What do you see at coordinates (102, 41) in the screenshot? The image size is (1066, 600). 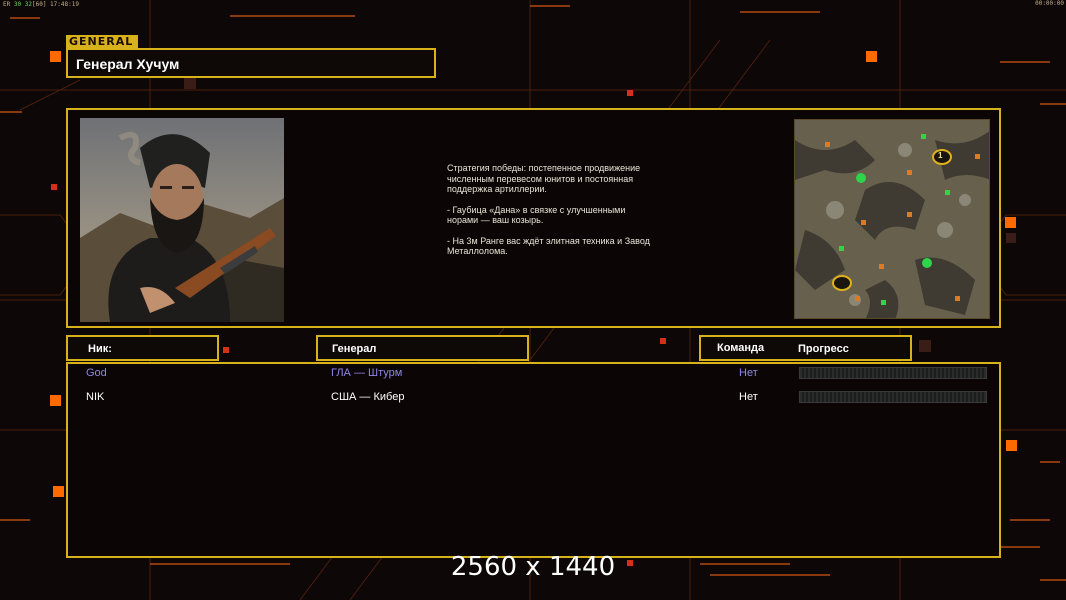 I see `general-tag: GENERAL` at bounding box center [102, 41].